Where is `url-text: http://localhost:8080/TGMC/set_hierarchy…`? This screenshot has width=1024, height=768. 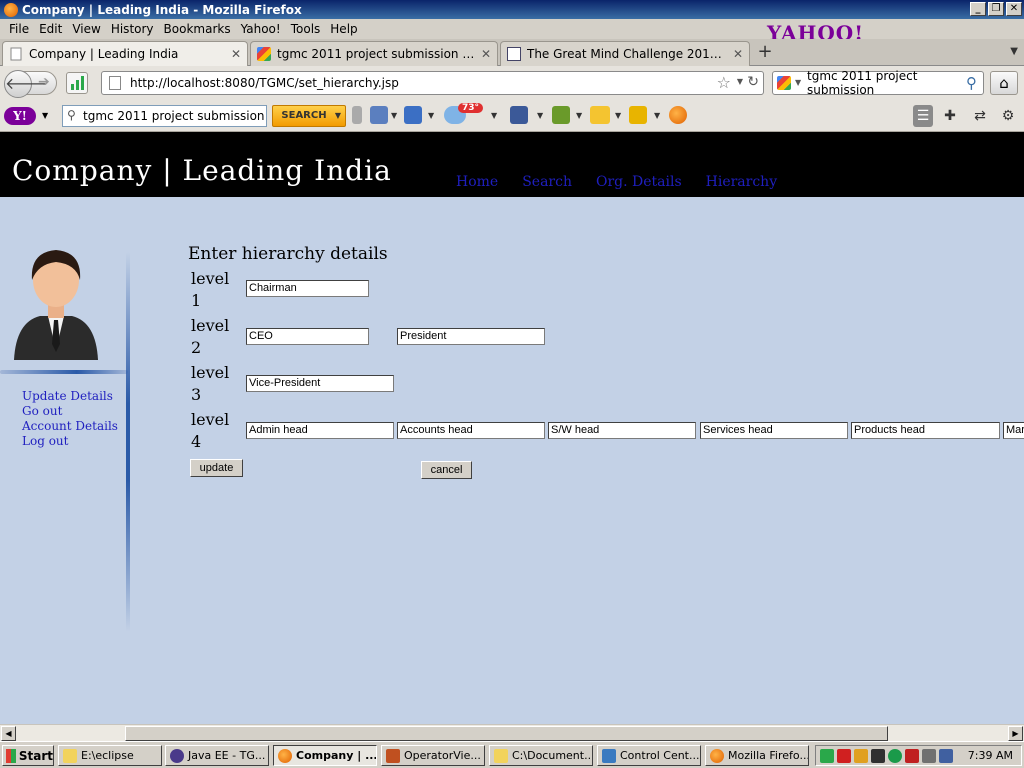 url-text: http://localhost:8080/TGMC/set_hierarchy… is located at coordinates (264, 83).